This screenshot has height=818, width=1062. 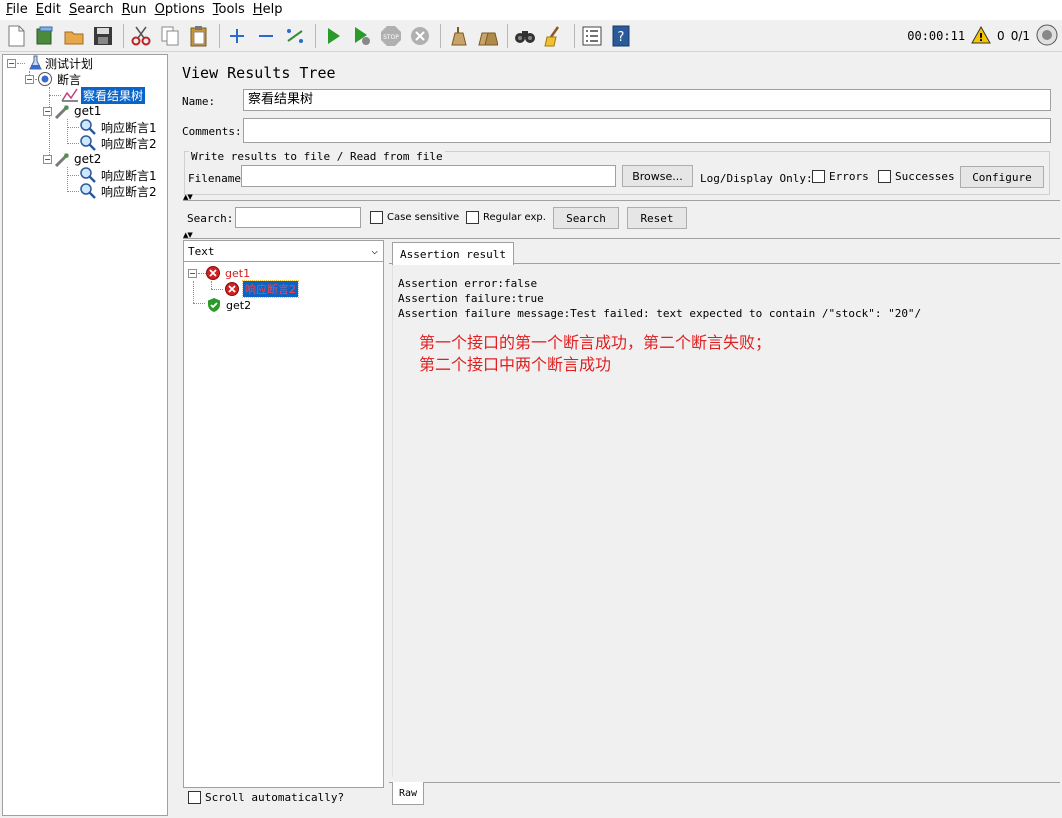 I want to click on errors-checkbox: Errors, so click(x=840, y=176).